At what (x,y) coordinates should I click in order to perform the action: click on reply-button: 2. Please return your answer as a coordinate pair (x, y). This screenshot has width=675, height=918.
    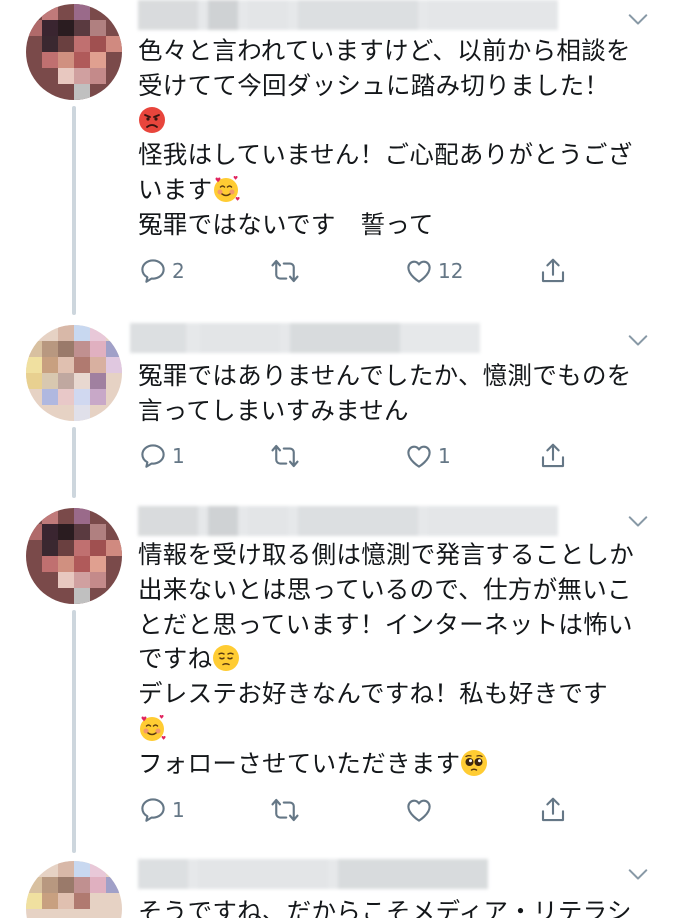
    Looking at the image, I should click on (161, 271).